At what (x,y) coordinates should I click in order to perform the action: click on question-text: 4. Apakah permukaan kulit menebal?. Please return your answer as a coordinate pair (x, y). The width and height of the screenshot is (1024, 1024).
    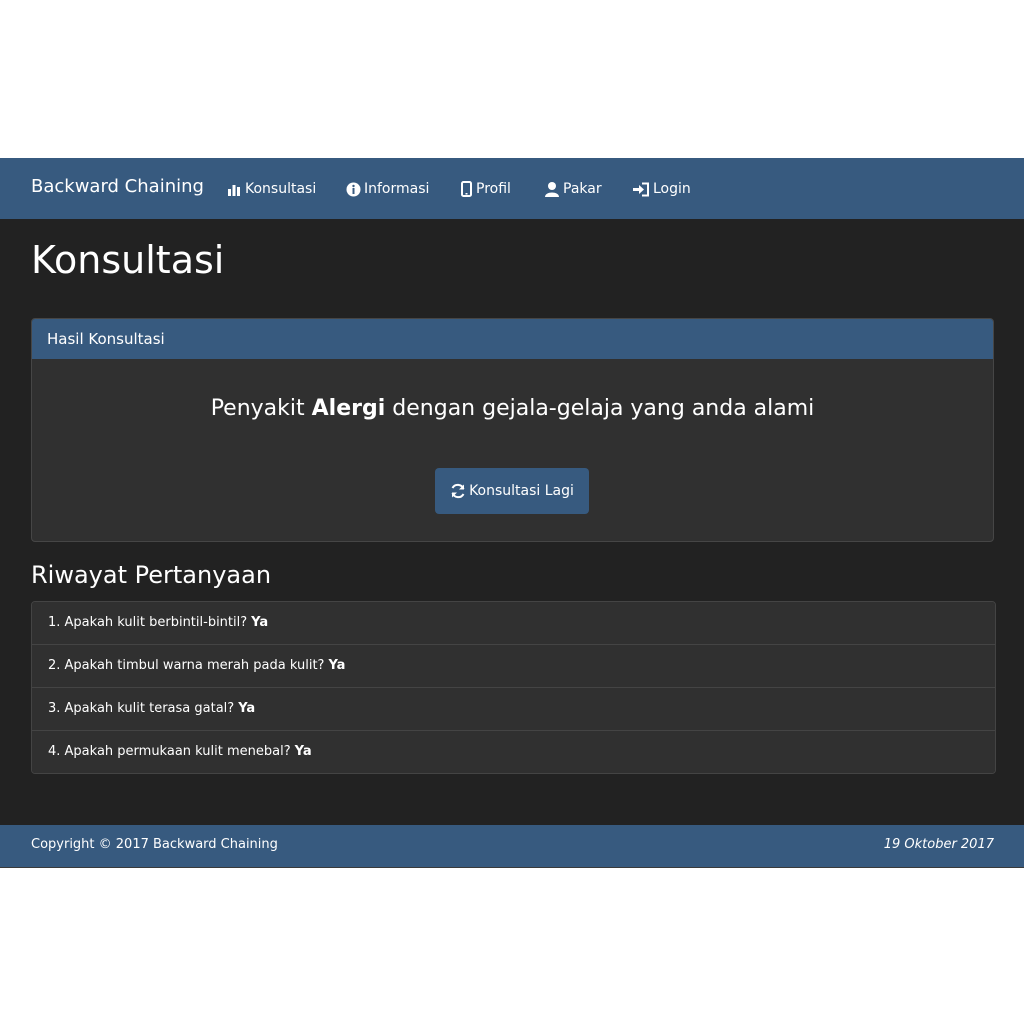
    Looking at the image, I should click on (169, 751).